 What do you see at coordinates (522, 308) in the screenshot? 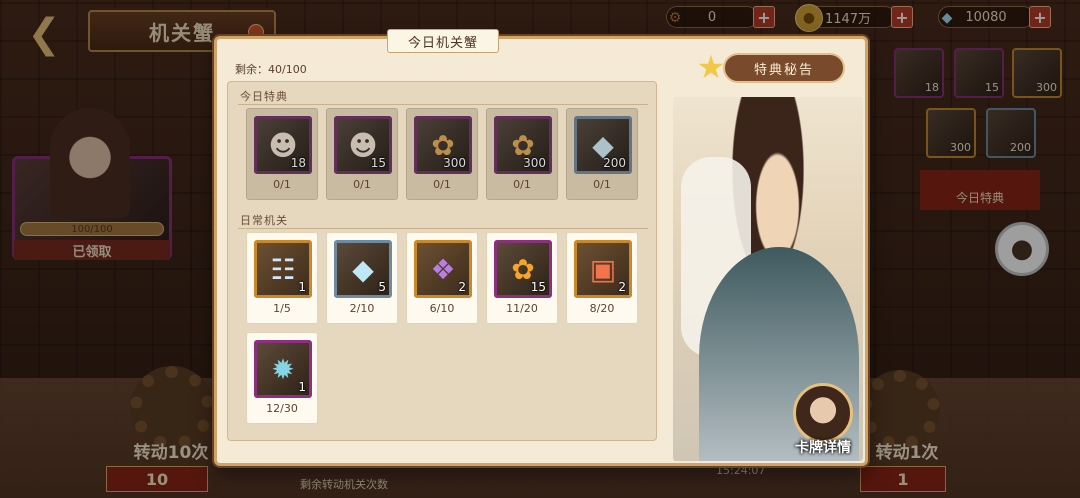
I see `item-progress: 11/20` at bounding box center [522, 308].